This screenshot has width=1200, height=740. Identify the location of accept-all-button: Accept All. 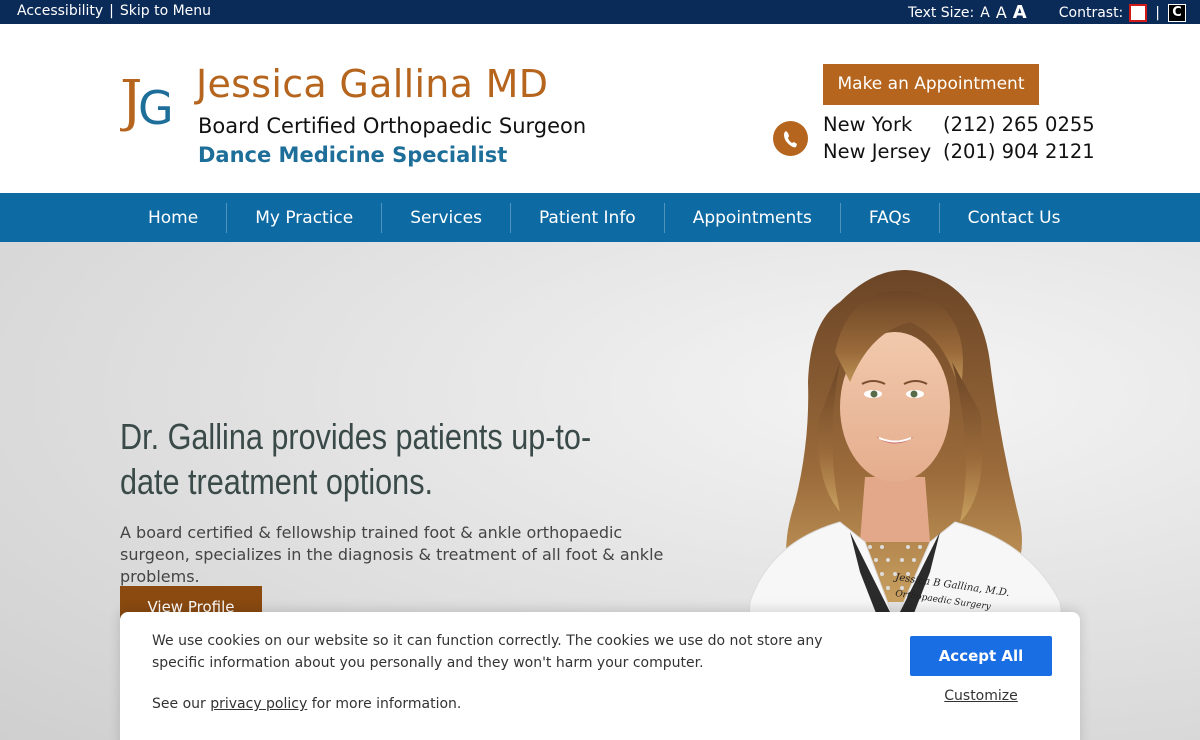
(981, 656).